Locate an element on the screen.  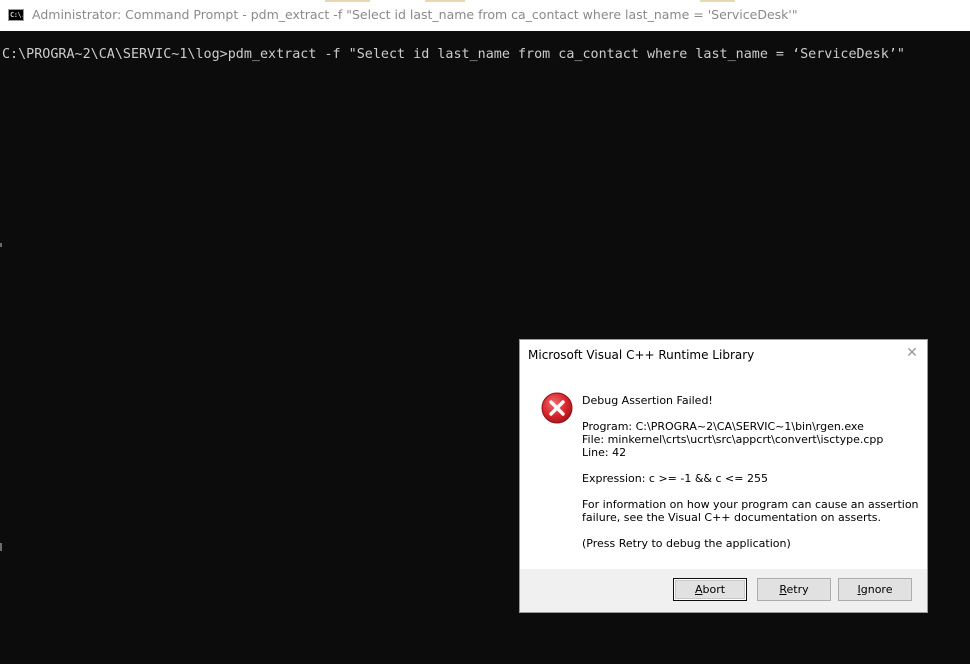
close-icon: ✕ is located at coordinates (912, 353).